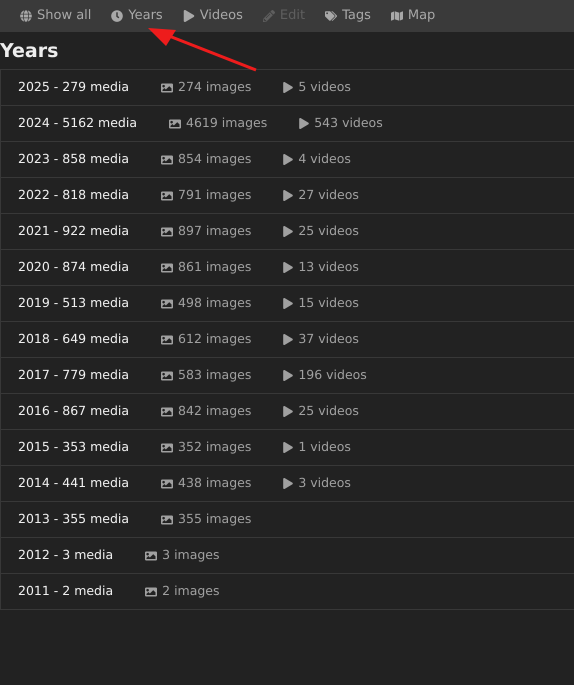  What do you see at coordinates (74, 339) in the screenshot?
I see `year-title: 2018 - 649 media` at bounding box center [74, 339].